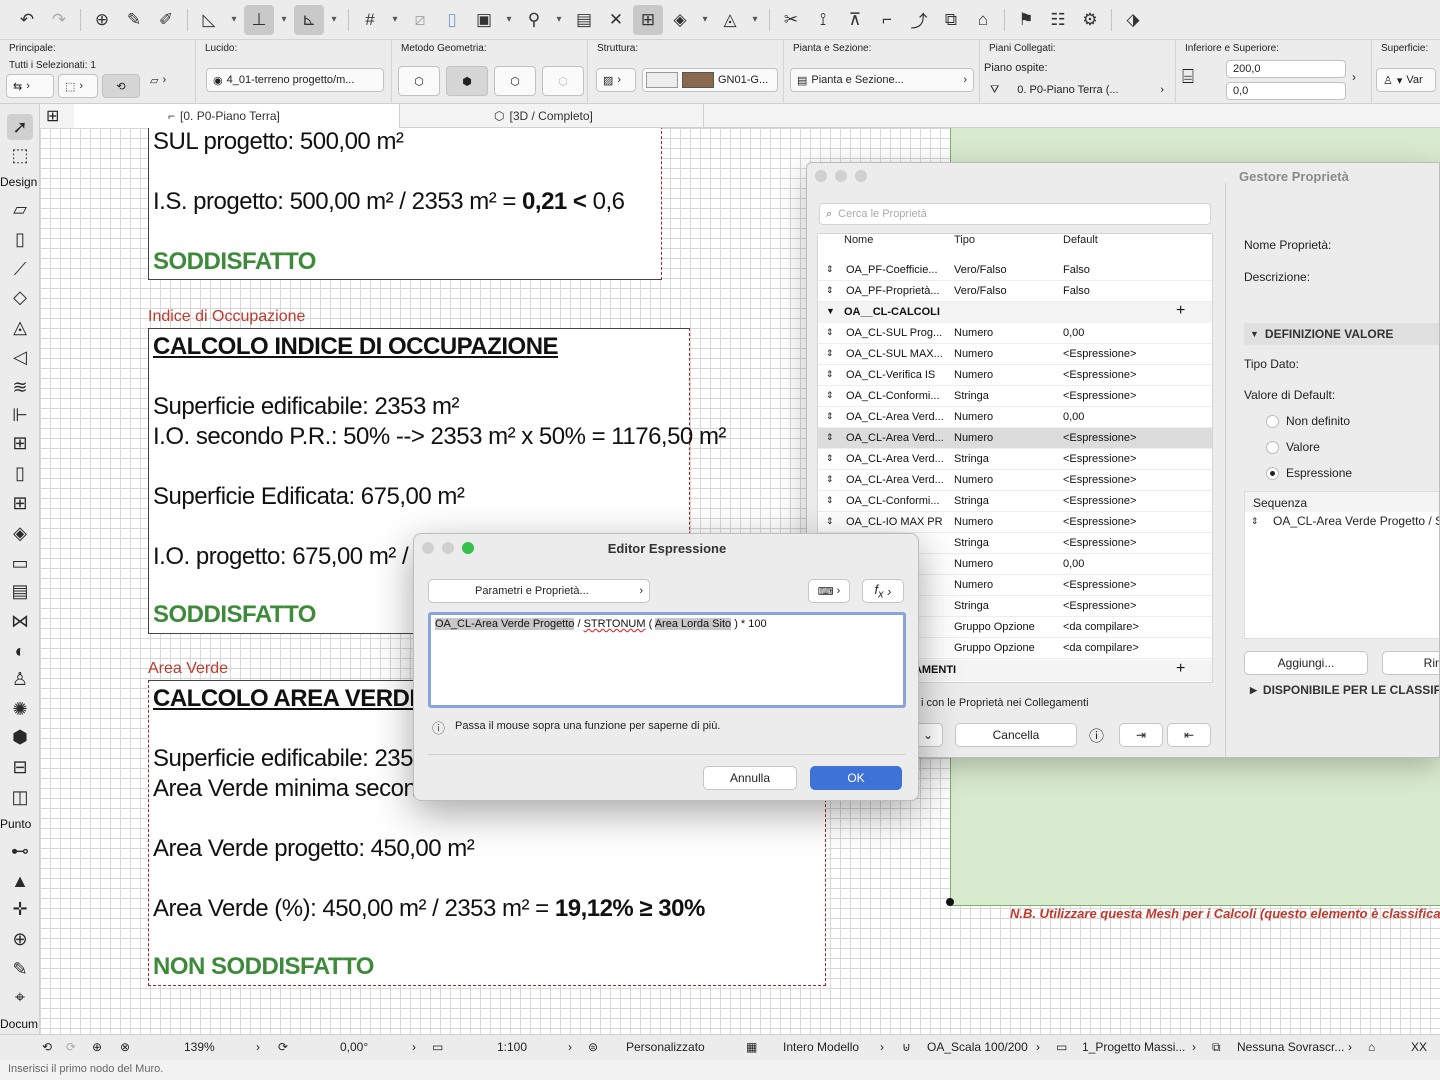 Image resolution: width=1440 pixels, height=1080 pixels. Describe the element at coordinates (121, 86) in the screenshot. I see `magic-wand-button: ⟲` at that location.